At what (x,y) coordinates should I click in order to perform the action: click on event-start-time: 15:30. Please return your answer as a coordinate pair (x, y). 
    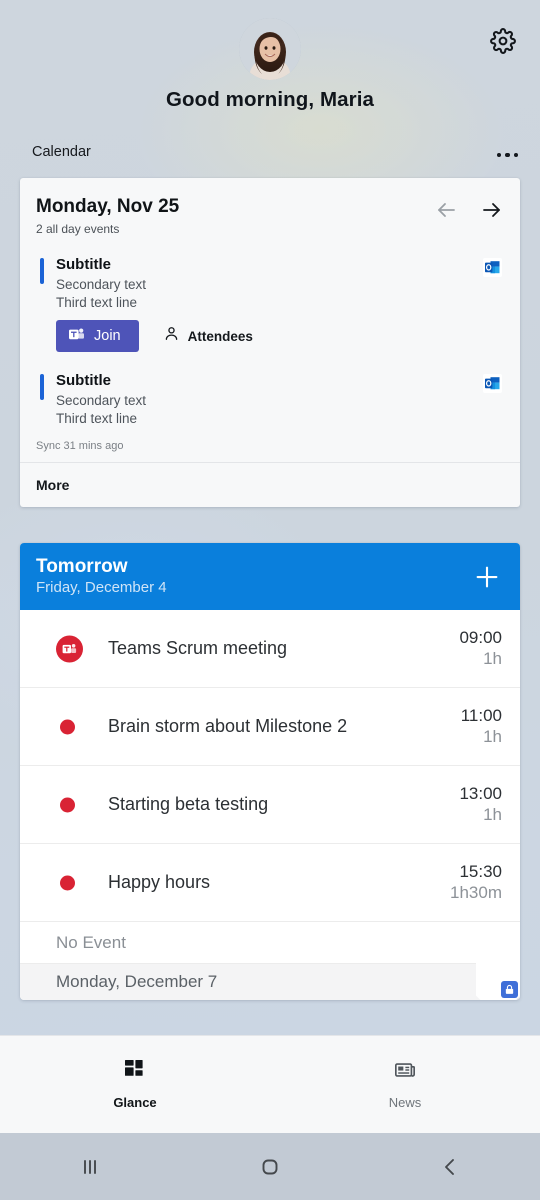
    Looking at the image, I should click on (480, 872).